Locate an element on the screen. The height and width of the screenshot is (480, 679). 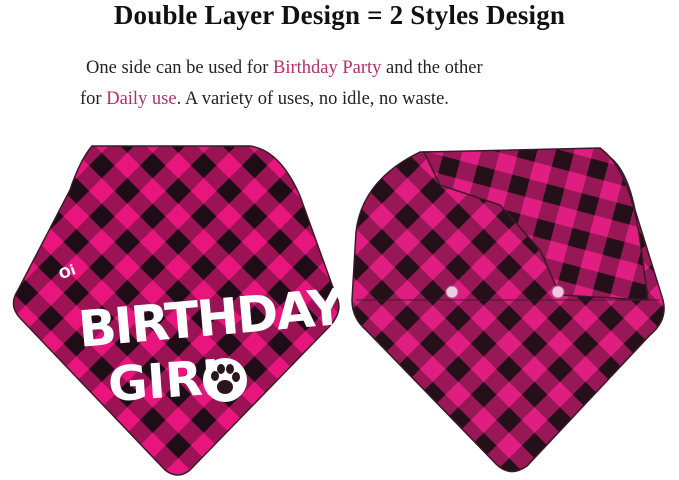
paw-print-icon is located at coordinates (225, 380).